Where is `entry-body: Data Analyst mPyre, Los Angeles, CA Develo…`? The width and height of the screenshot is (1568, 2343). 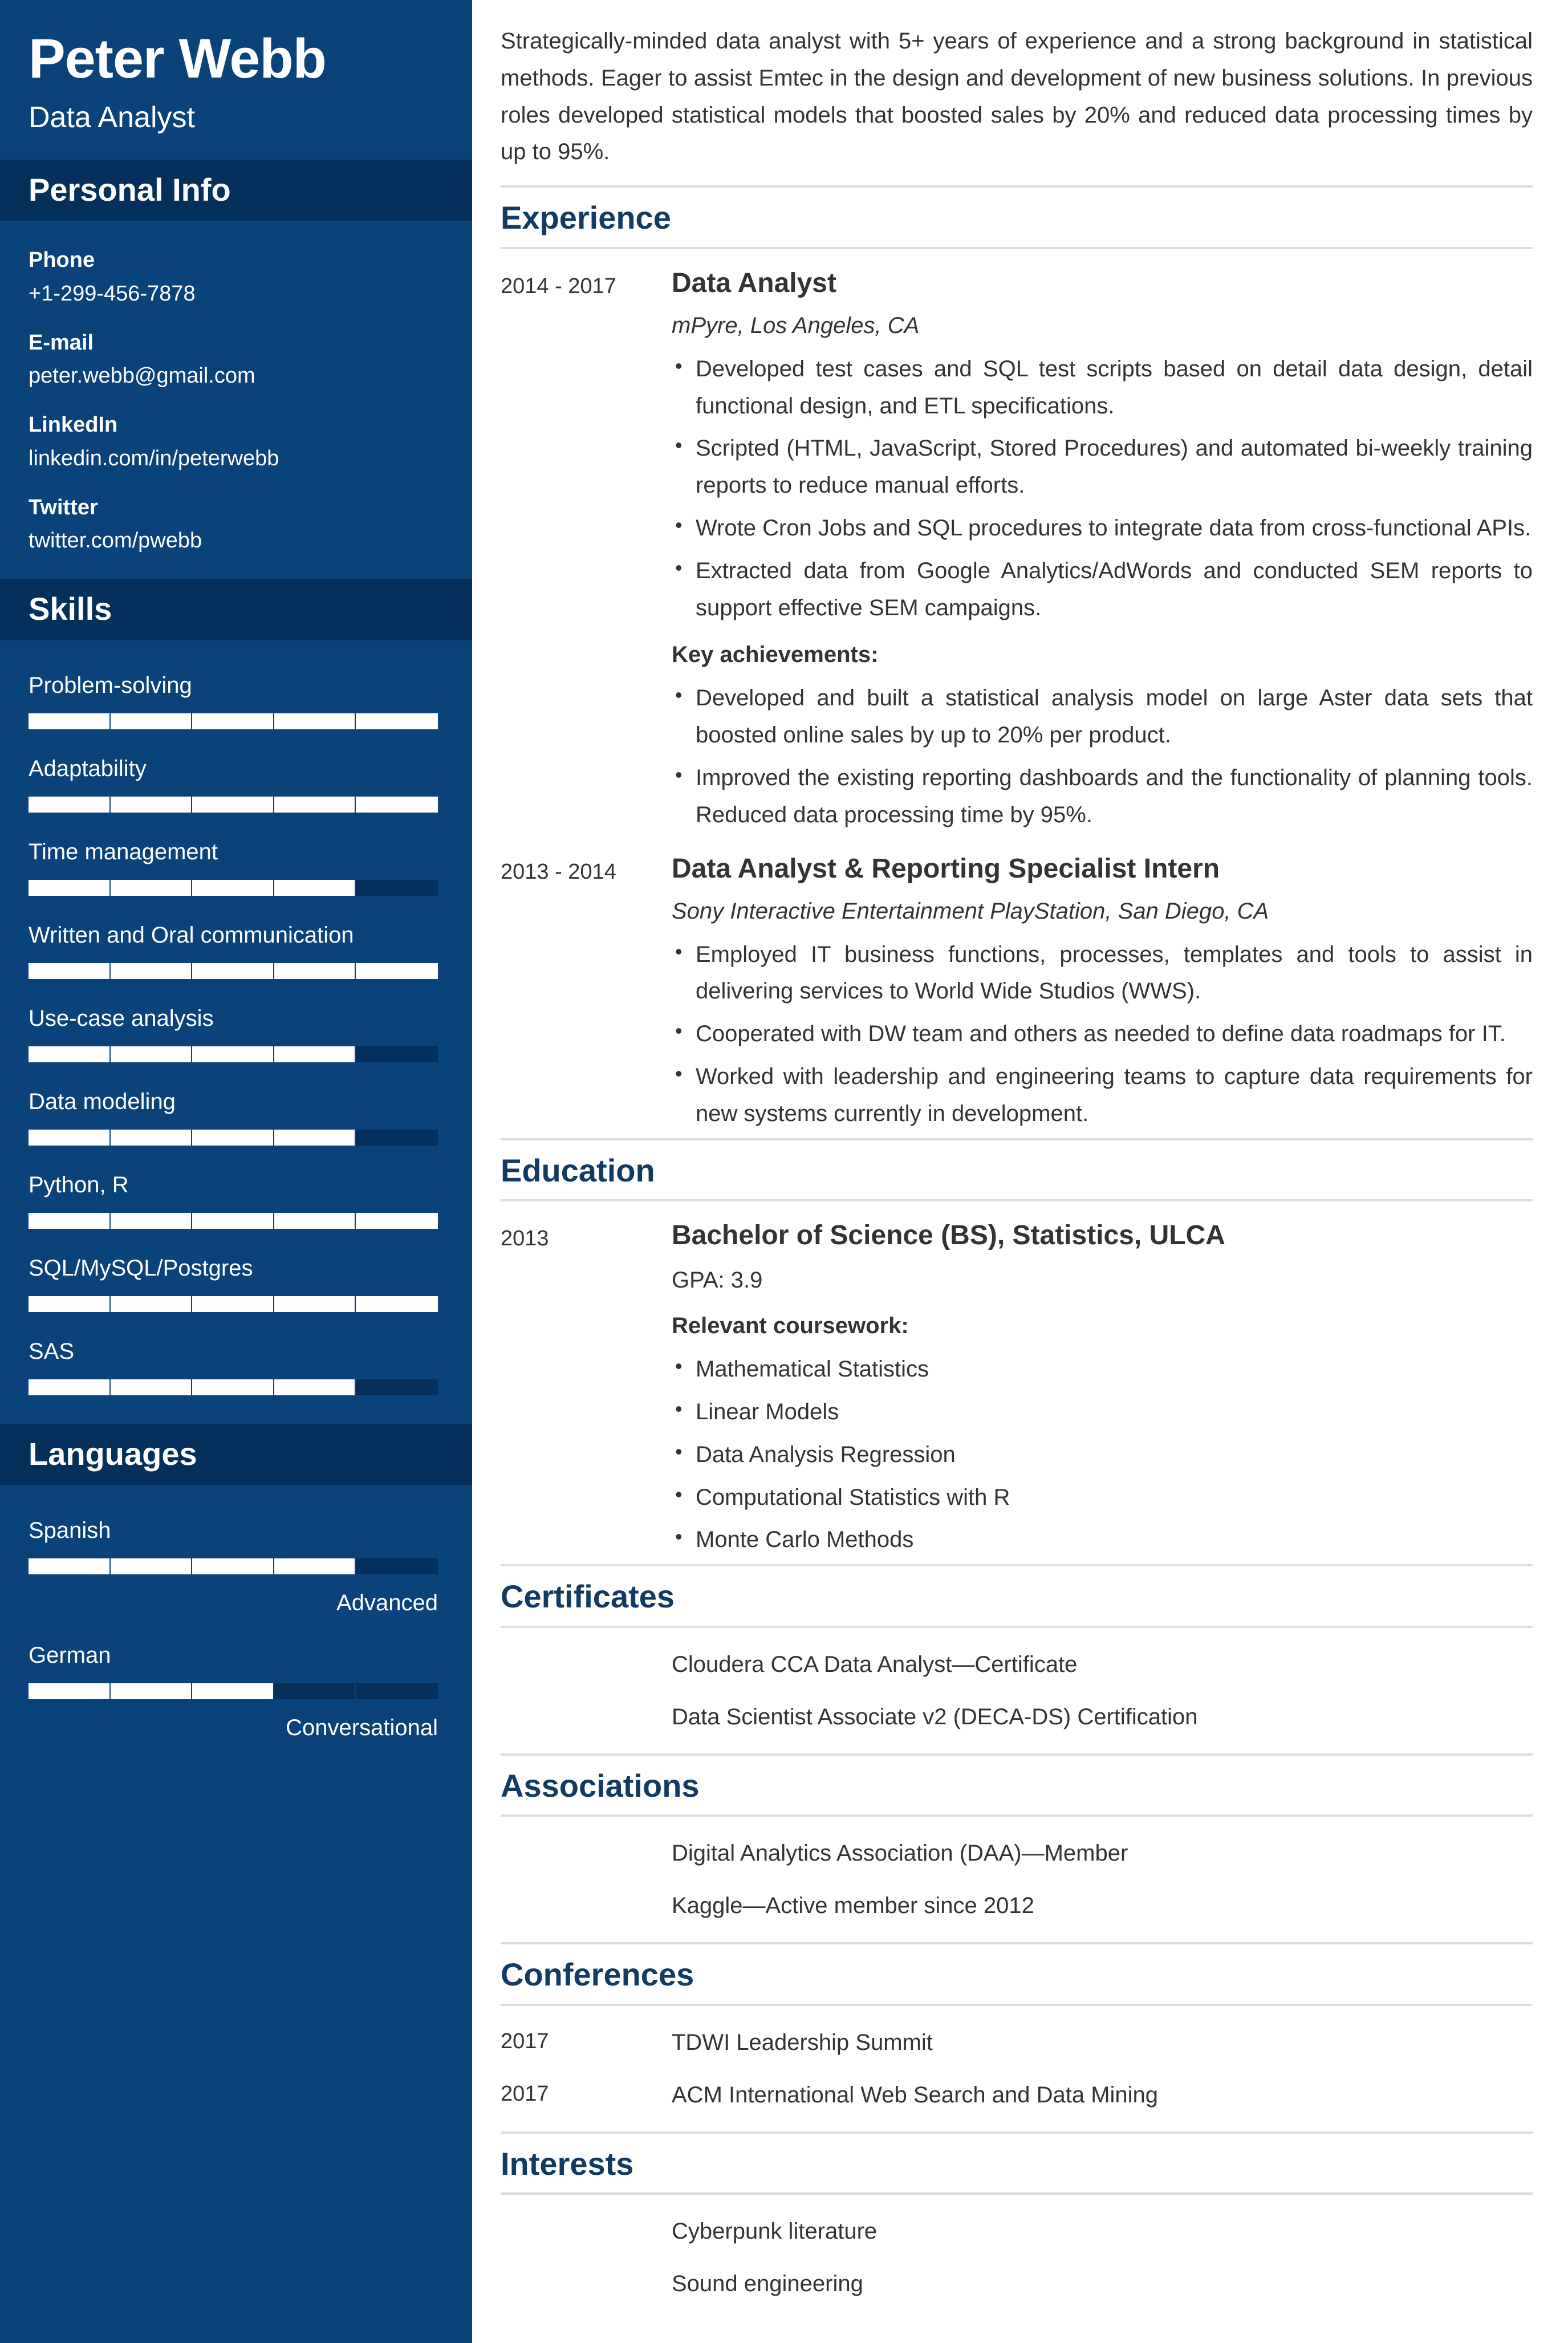
entry-body: Data Analyst mPyre, Los Angeles, CA Develo… is located at coordinates (1102, 550).